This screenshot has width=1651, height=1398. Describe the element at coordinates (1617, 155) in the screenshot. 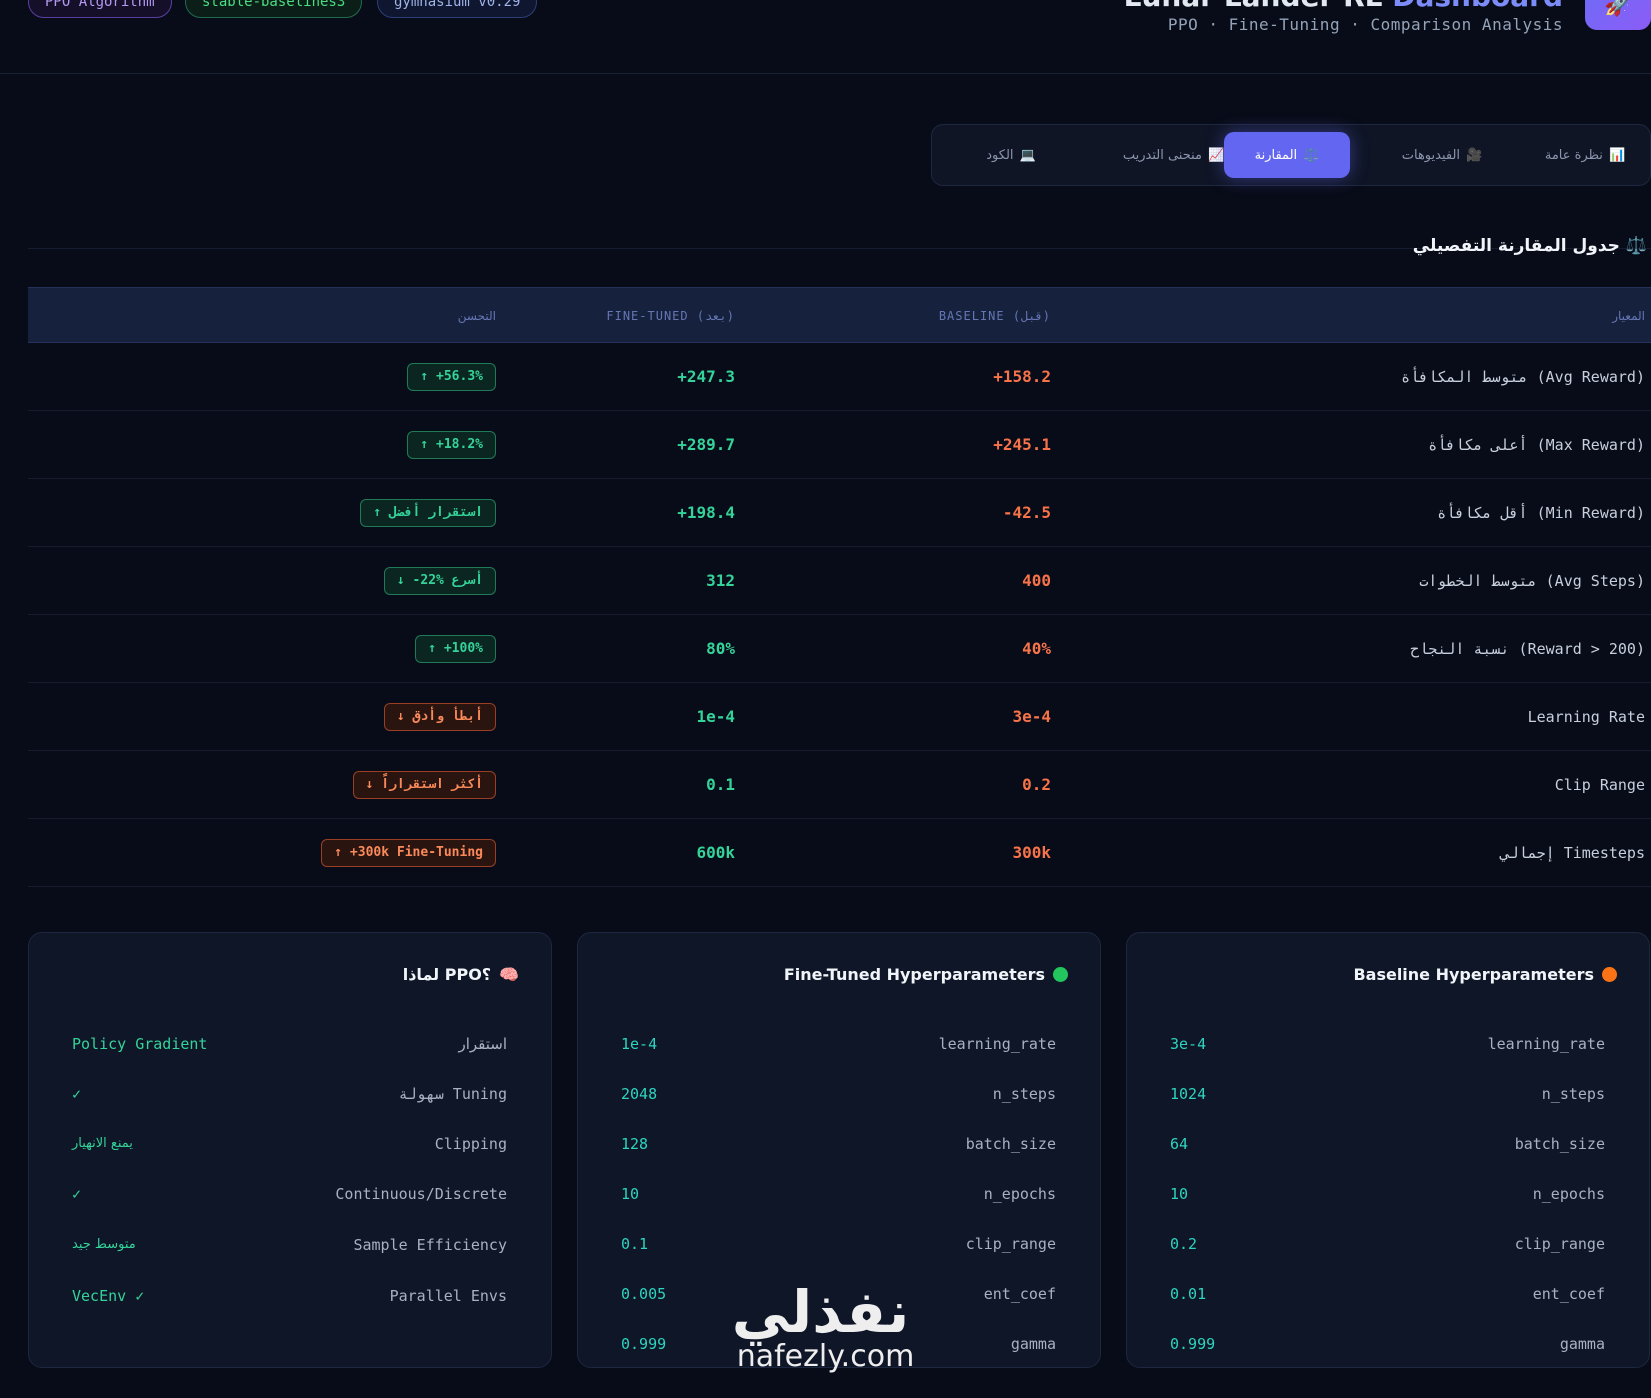

I see `bar-chart-icon: 📊` at that location.